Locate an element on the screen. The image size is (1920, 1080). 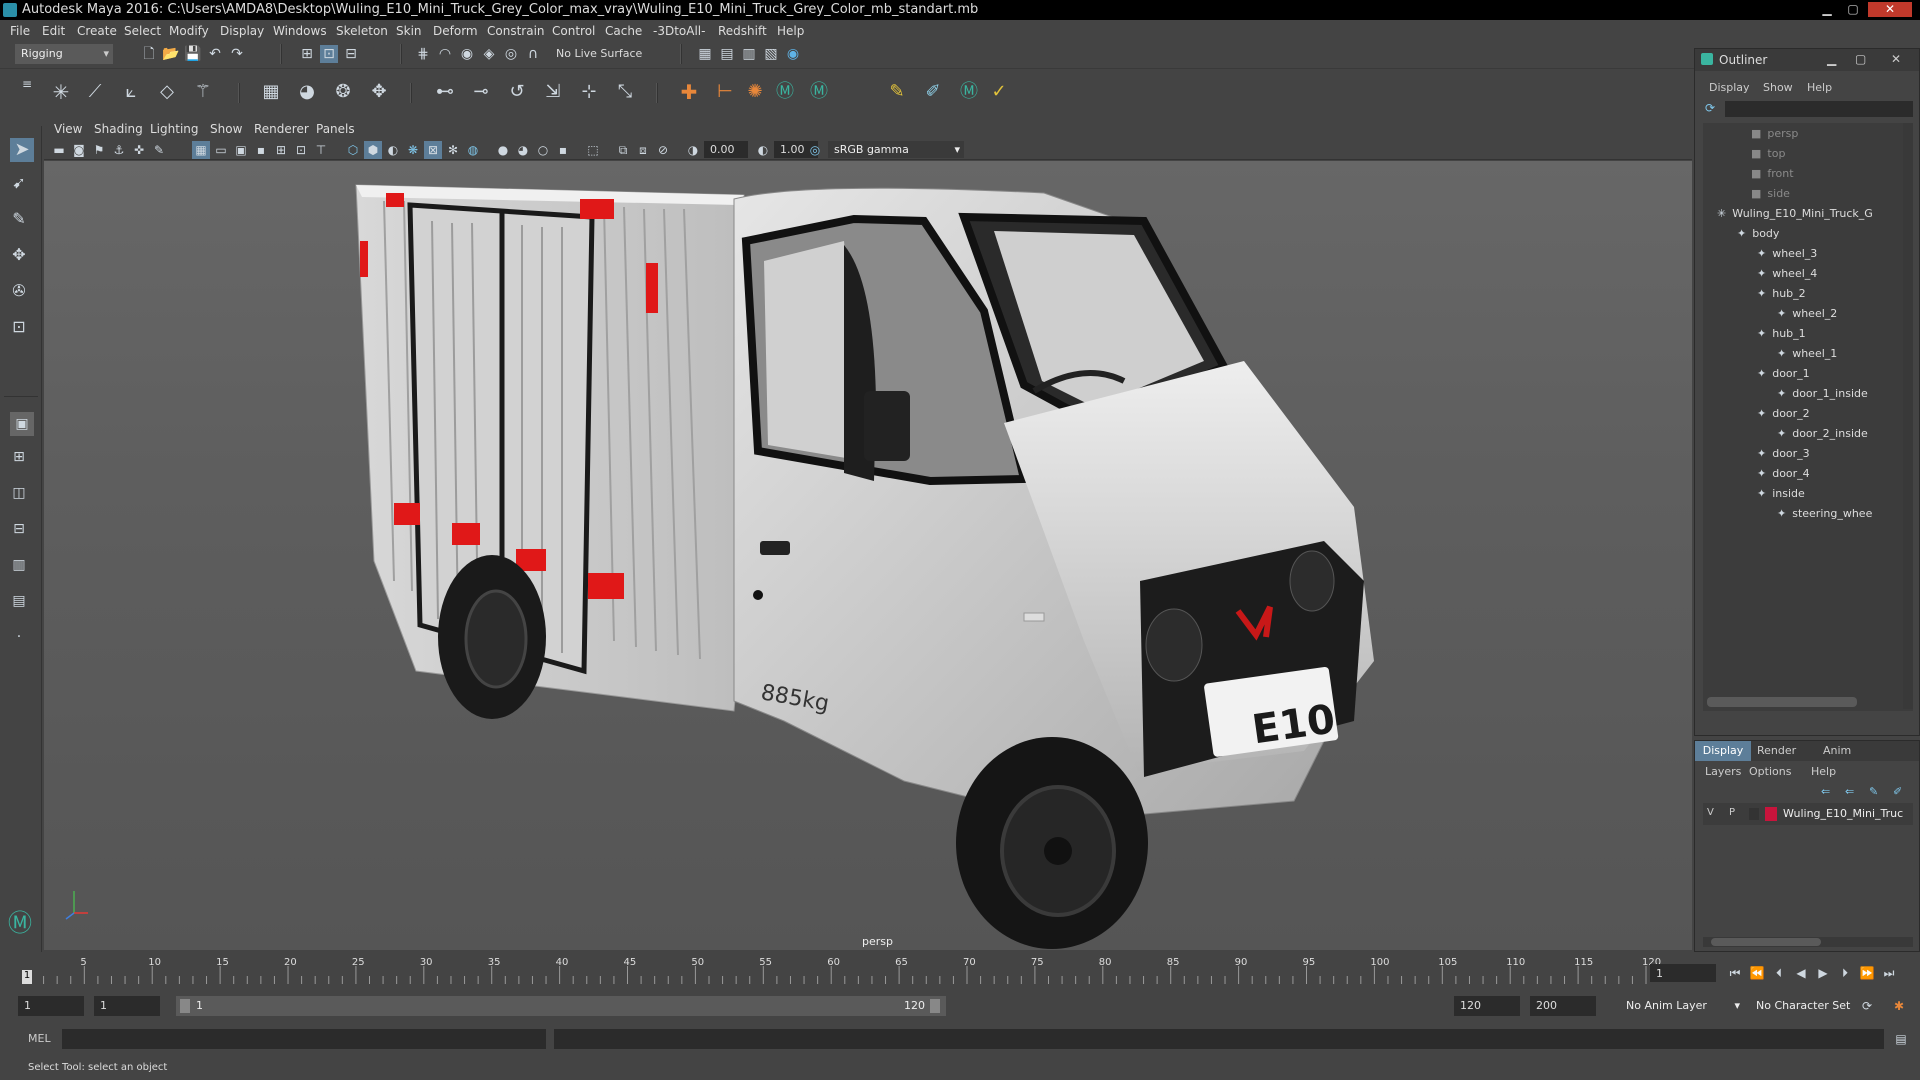
tab-render: Render is located at coordinates (1776, 750).